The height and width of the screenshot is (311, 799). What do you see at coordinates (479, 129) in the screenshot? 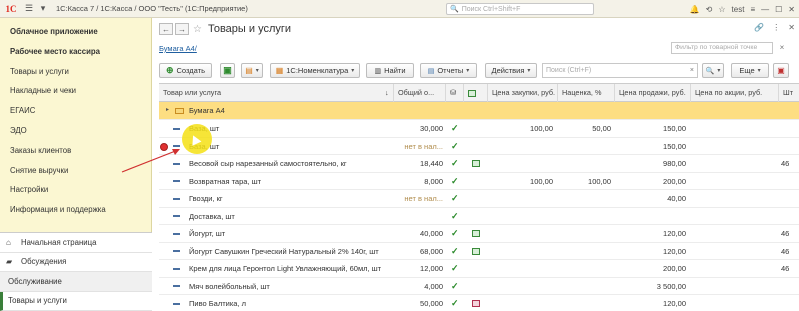
I see `table-row: Ваза, шт 30,000 ✓ 100,00 50,00 150,00` at bounding box center [479, 129].